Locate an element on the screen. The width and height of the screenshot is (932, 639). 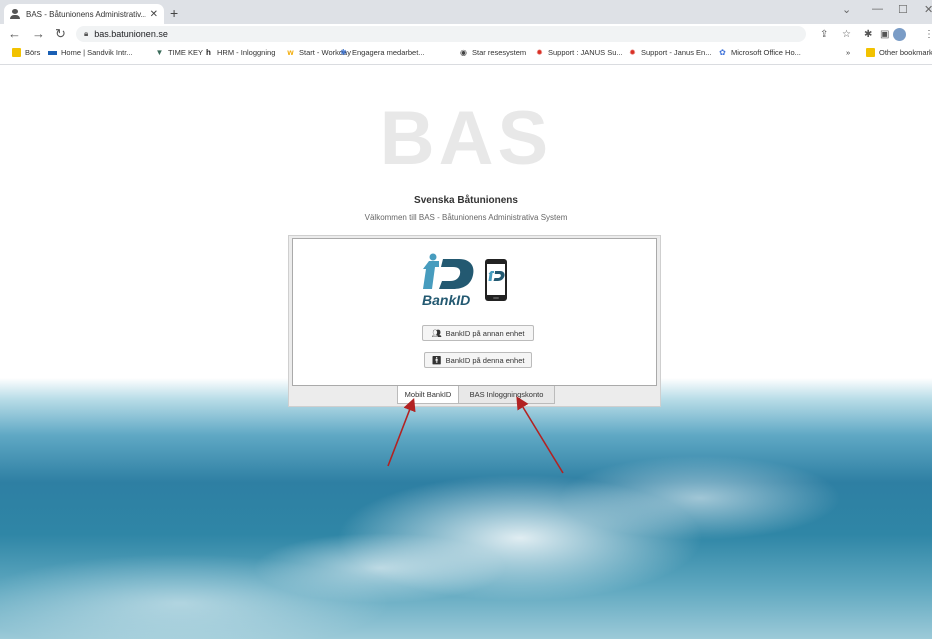
bookmark-item: ▼ TIME KEY is located at coordinates (179, 52).